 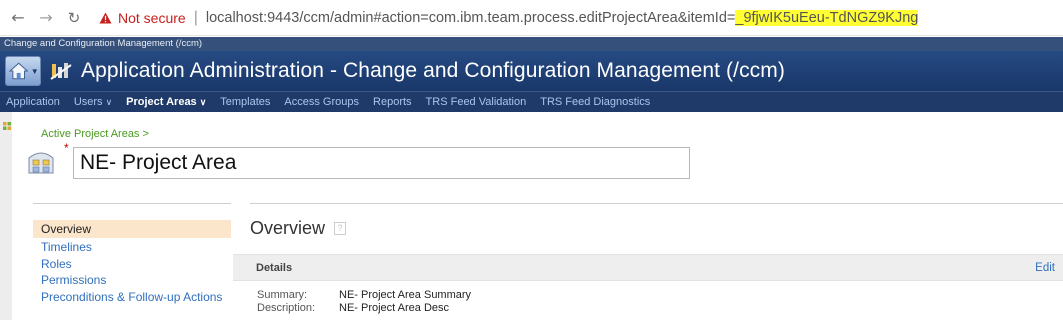 I want to click on warning-icon, so click(x=105, y=18).